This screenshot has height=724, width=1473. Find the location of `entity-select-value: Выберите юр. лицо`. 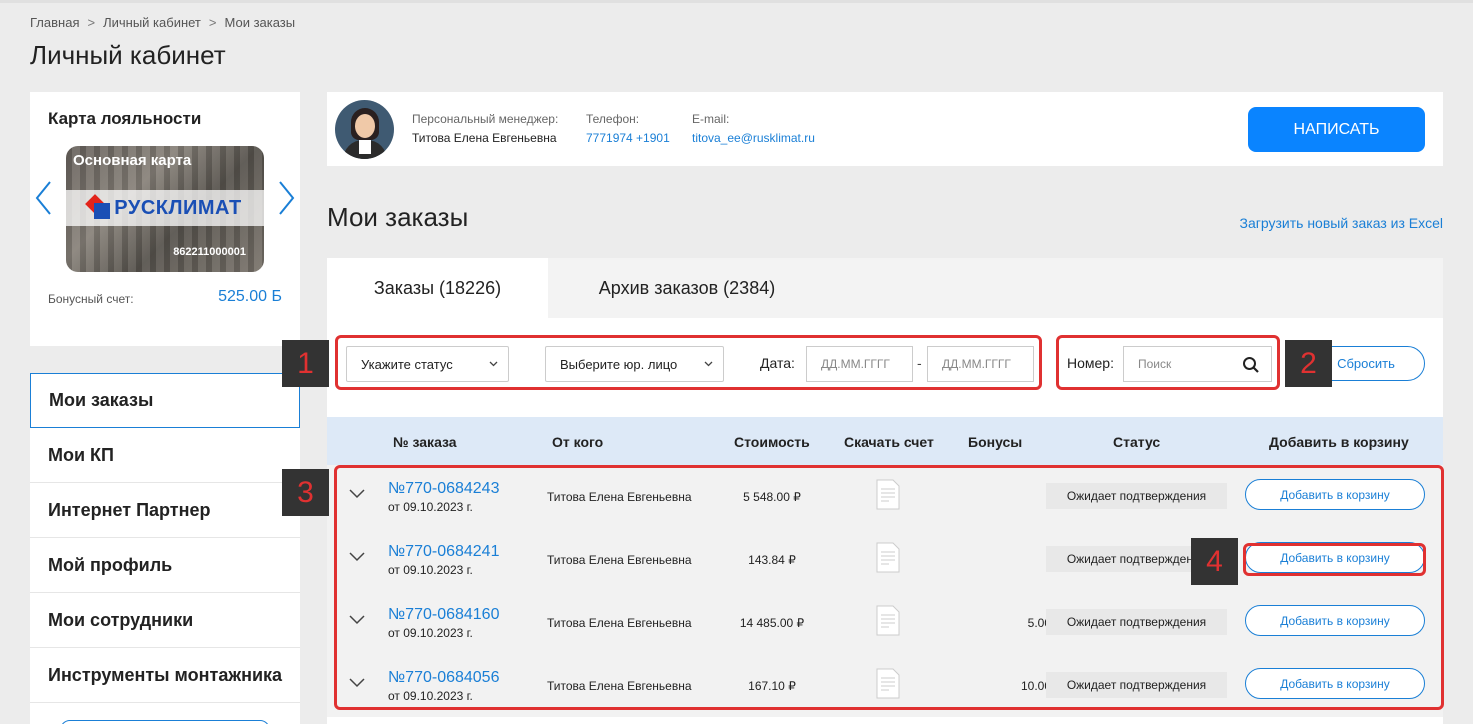

entity-select-value: Выберите юр. лицо is located at coordinates (619, 364).